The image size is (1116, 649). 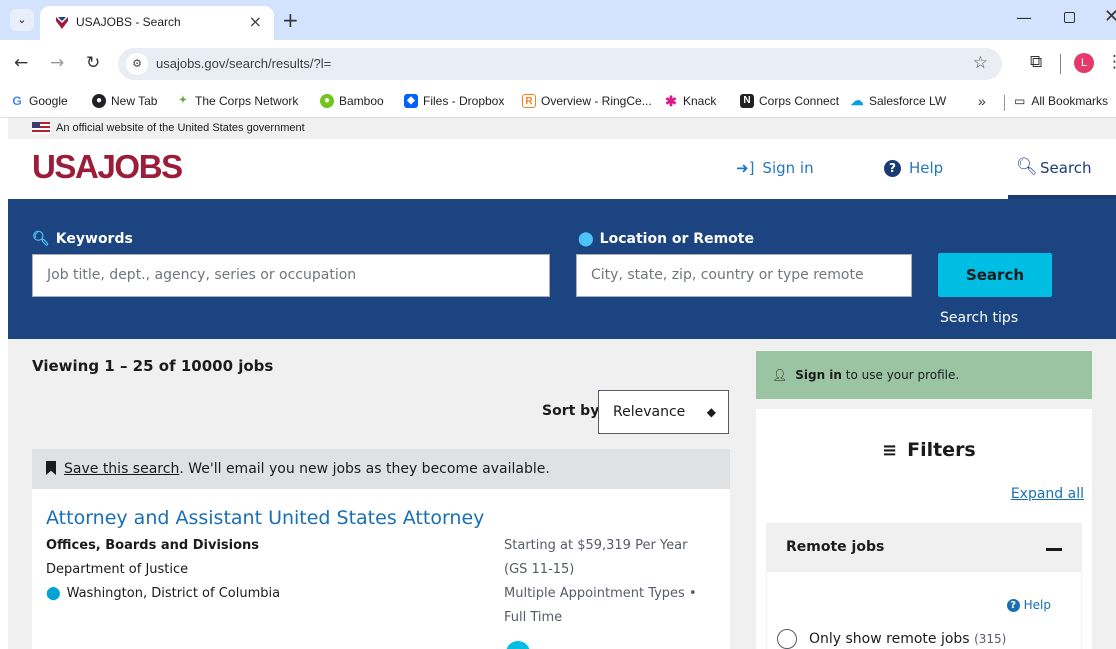 What do you see at coordinates (137, 64) in the screenshot?
I see `site-info-icon: ⚙` at bounding box center [137, 64].